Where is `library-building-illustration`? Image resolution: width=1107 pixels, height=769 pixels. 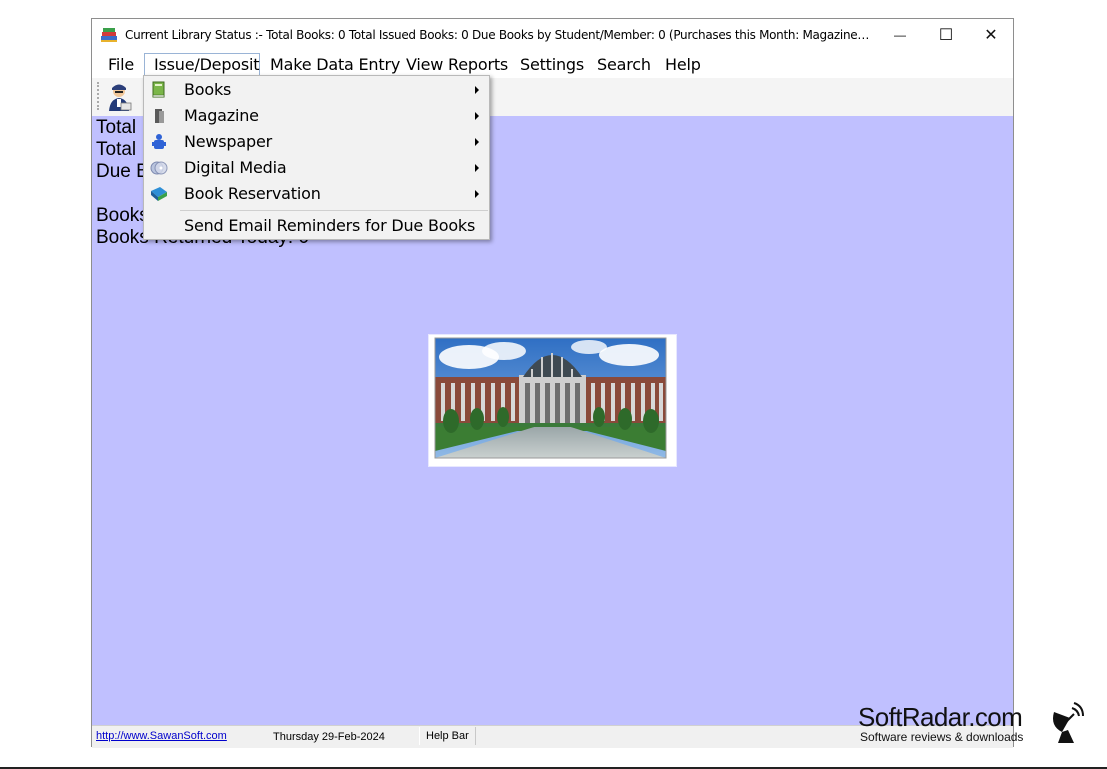 library-building-illustration is located at coordinates (550, 398).